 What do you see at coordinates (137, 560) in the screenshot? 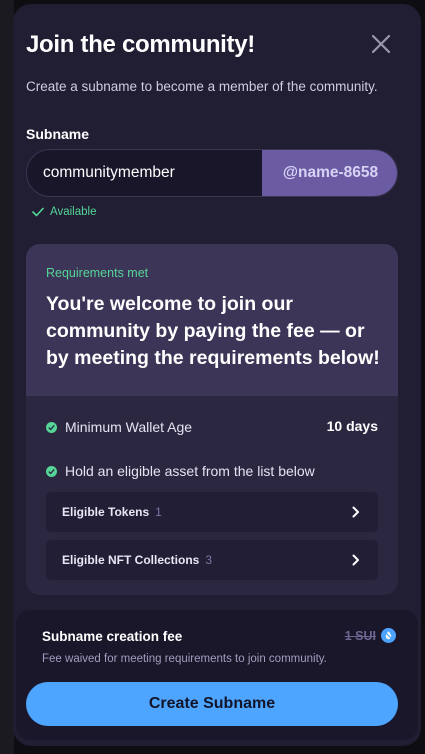
I see `list-item-label: Eligible NFT Collections 3` at bounding box center [137, 560].